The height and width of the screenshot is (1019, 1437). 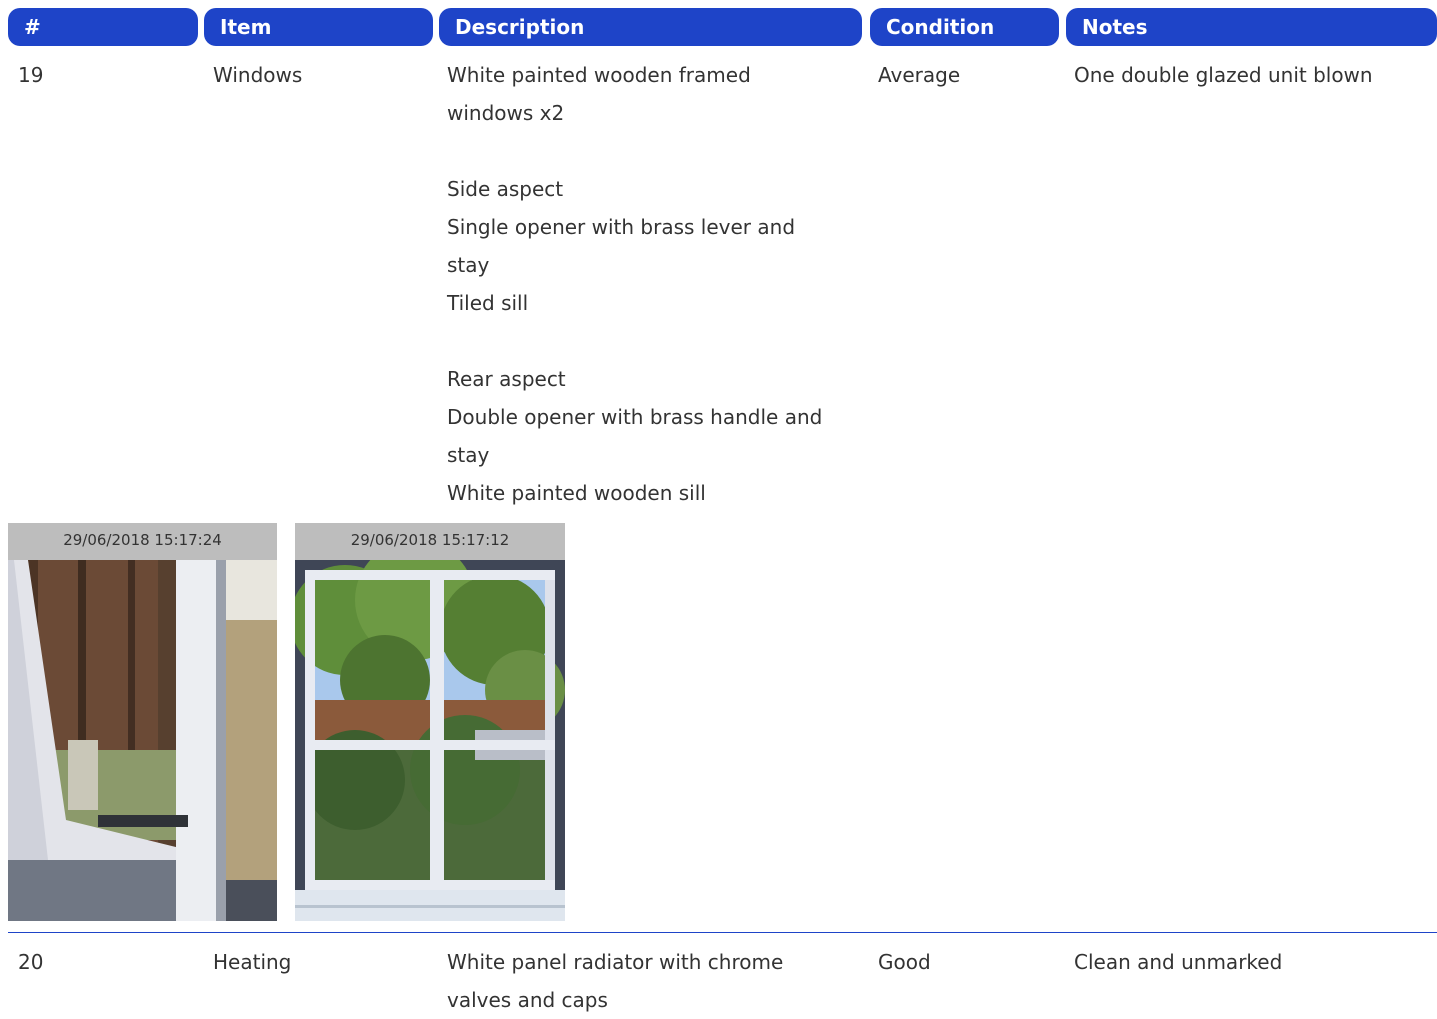 I want to click on row-item: Windows, so click(x=258, y=75).